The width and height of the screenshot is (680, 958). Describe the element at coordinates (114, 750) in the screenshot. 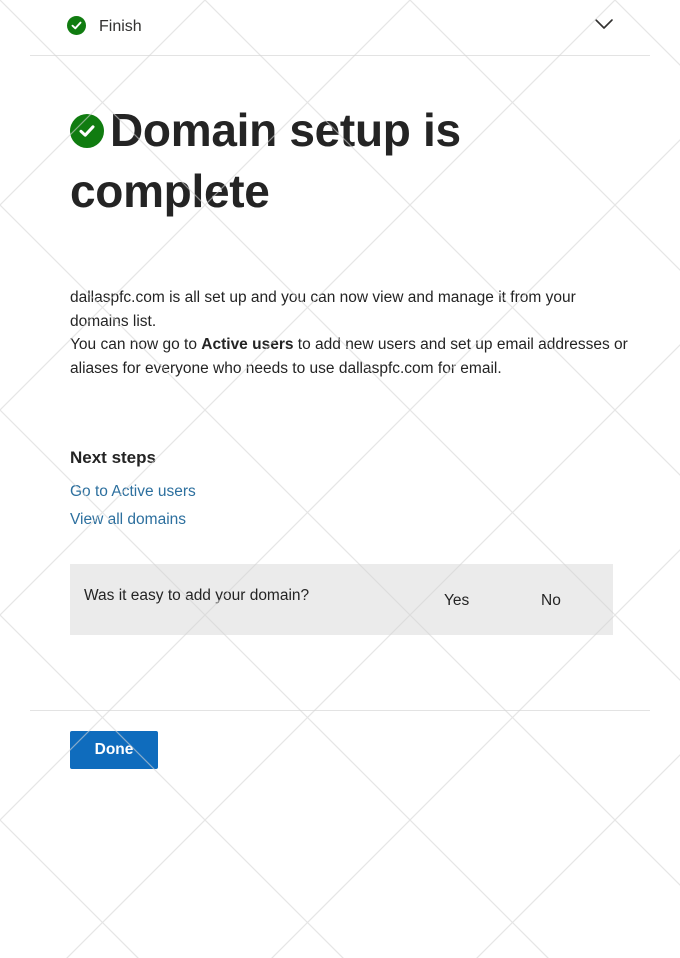

I see `done-button: Done` at that location.